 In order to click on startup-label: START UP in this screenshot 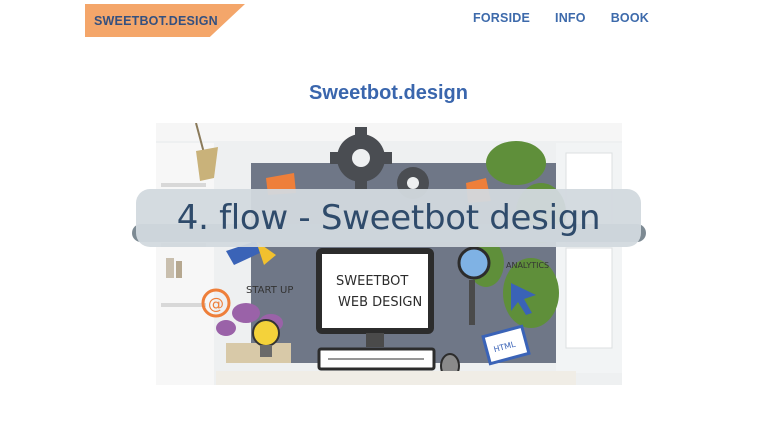, I will do `click(269, 290)`.